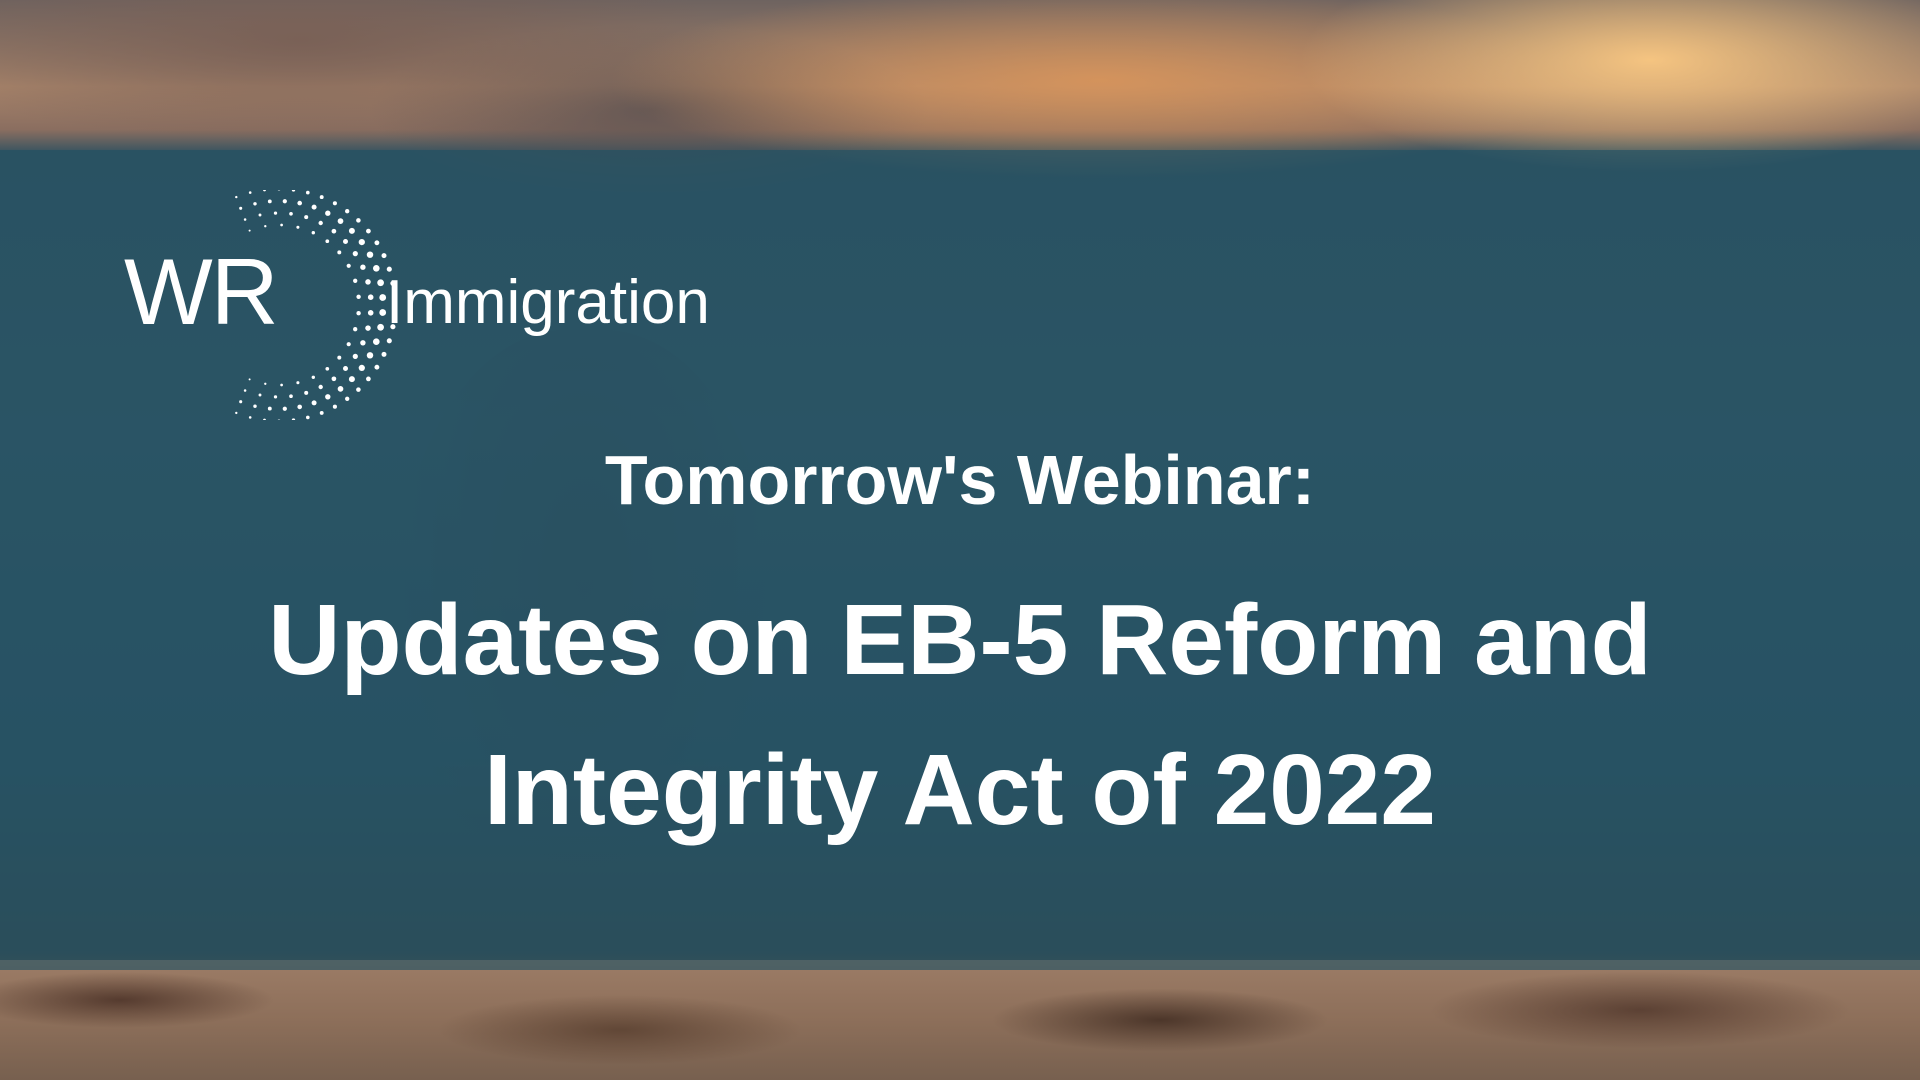 This screenshot has height=1080, width=1920. Describe the element at coordinates (960, 640) in the screenshot. I see `title-line-1: Updates on EB-5 Reform and` at that location.